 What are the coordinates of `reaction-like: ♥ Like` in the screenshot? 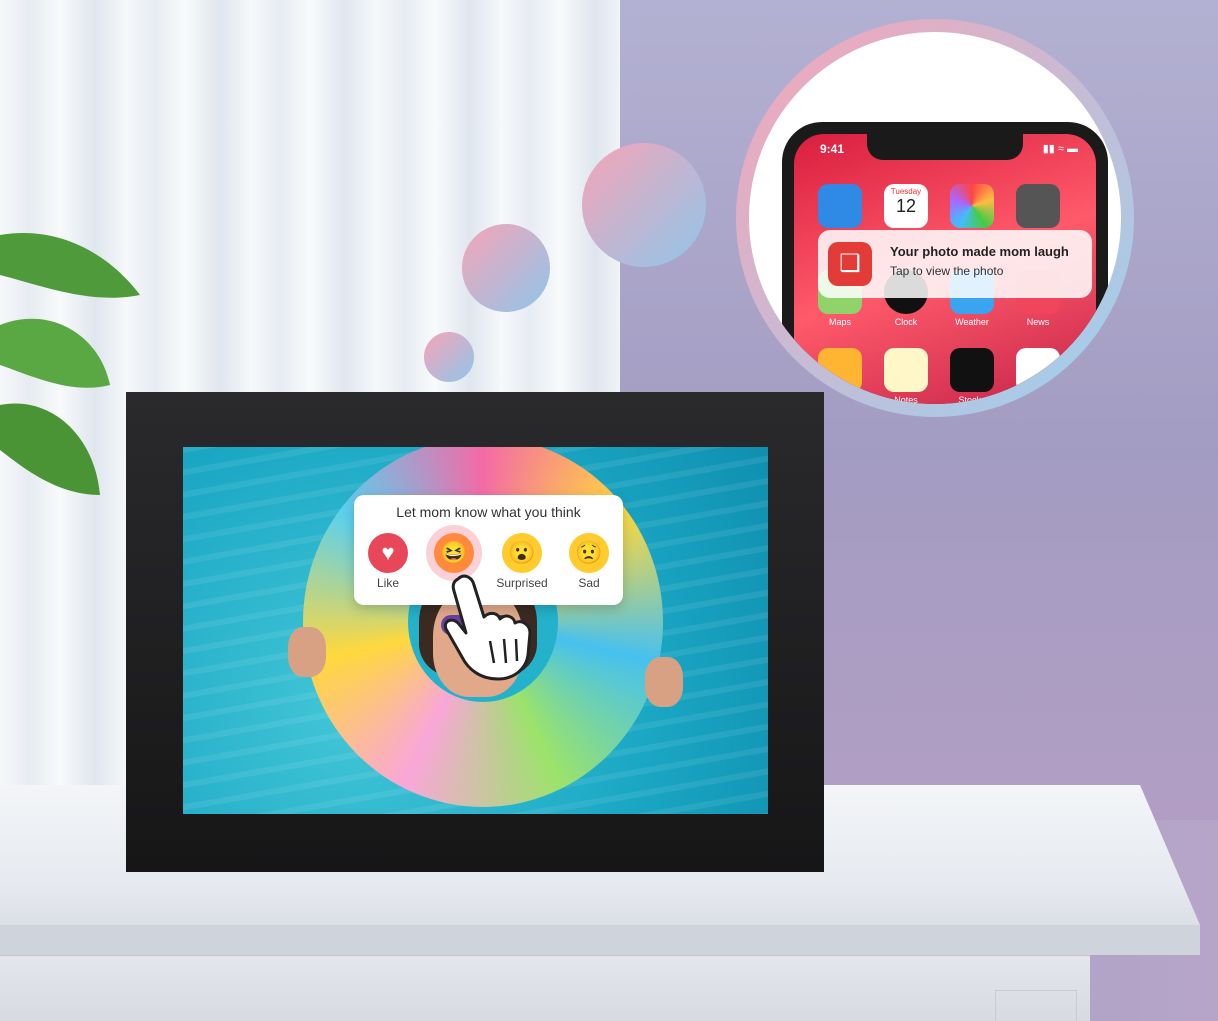 It's located at (388, 561).